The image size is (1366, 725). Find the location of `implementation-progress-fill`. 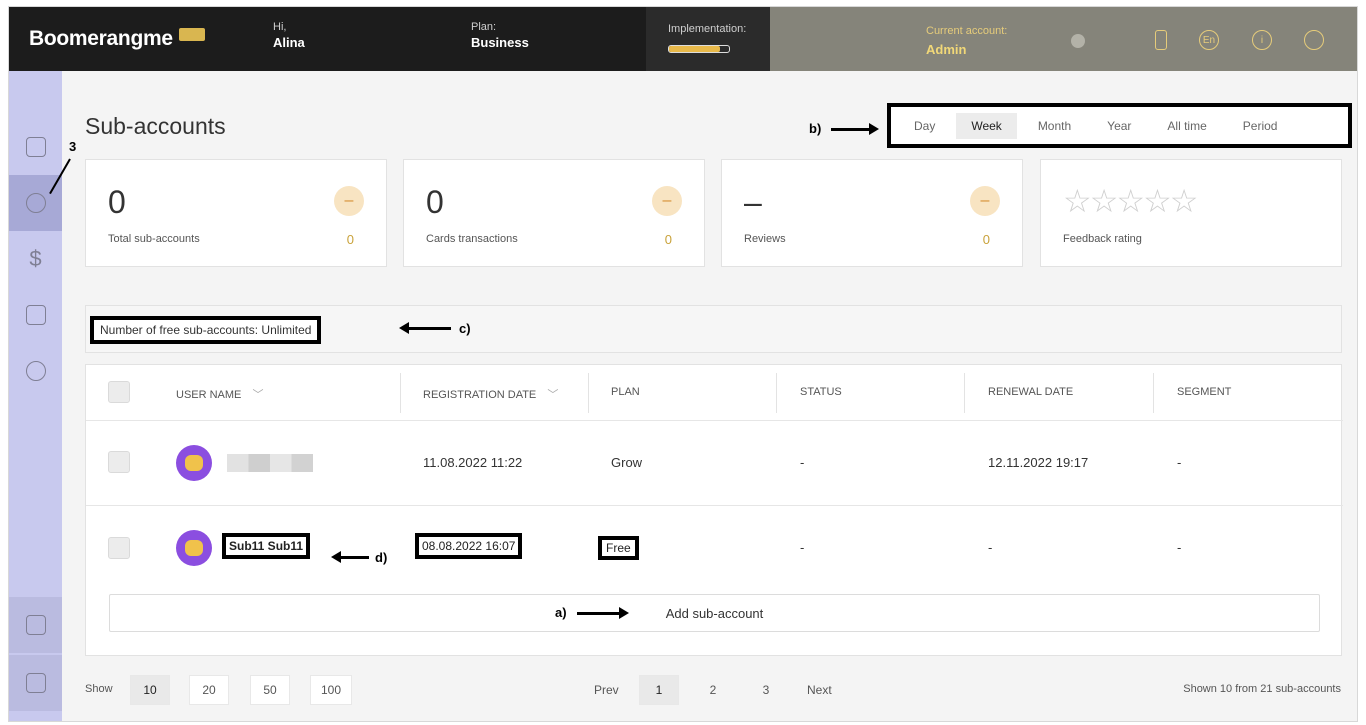

implementation-progress-fill is located at coordinates (694, 49).